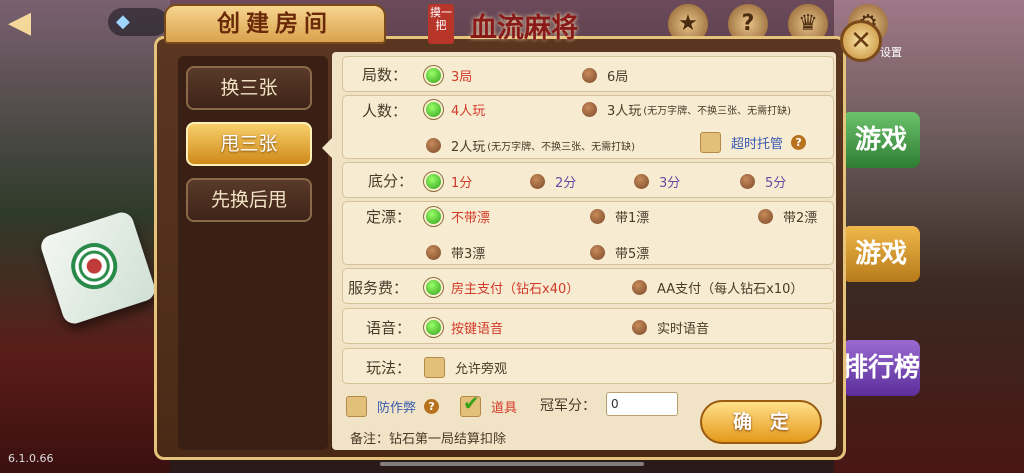 Image resolution: width=1024 pixels, height=473 pixels. Describe the element at coordinates (470, 404) in the screenshot. I see `checkbox-checked-icon` at that location.